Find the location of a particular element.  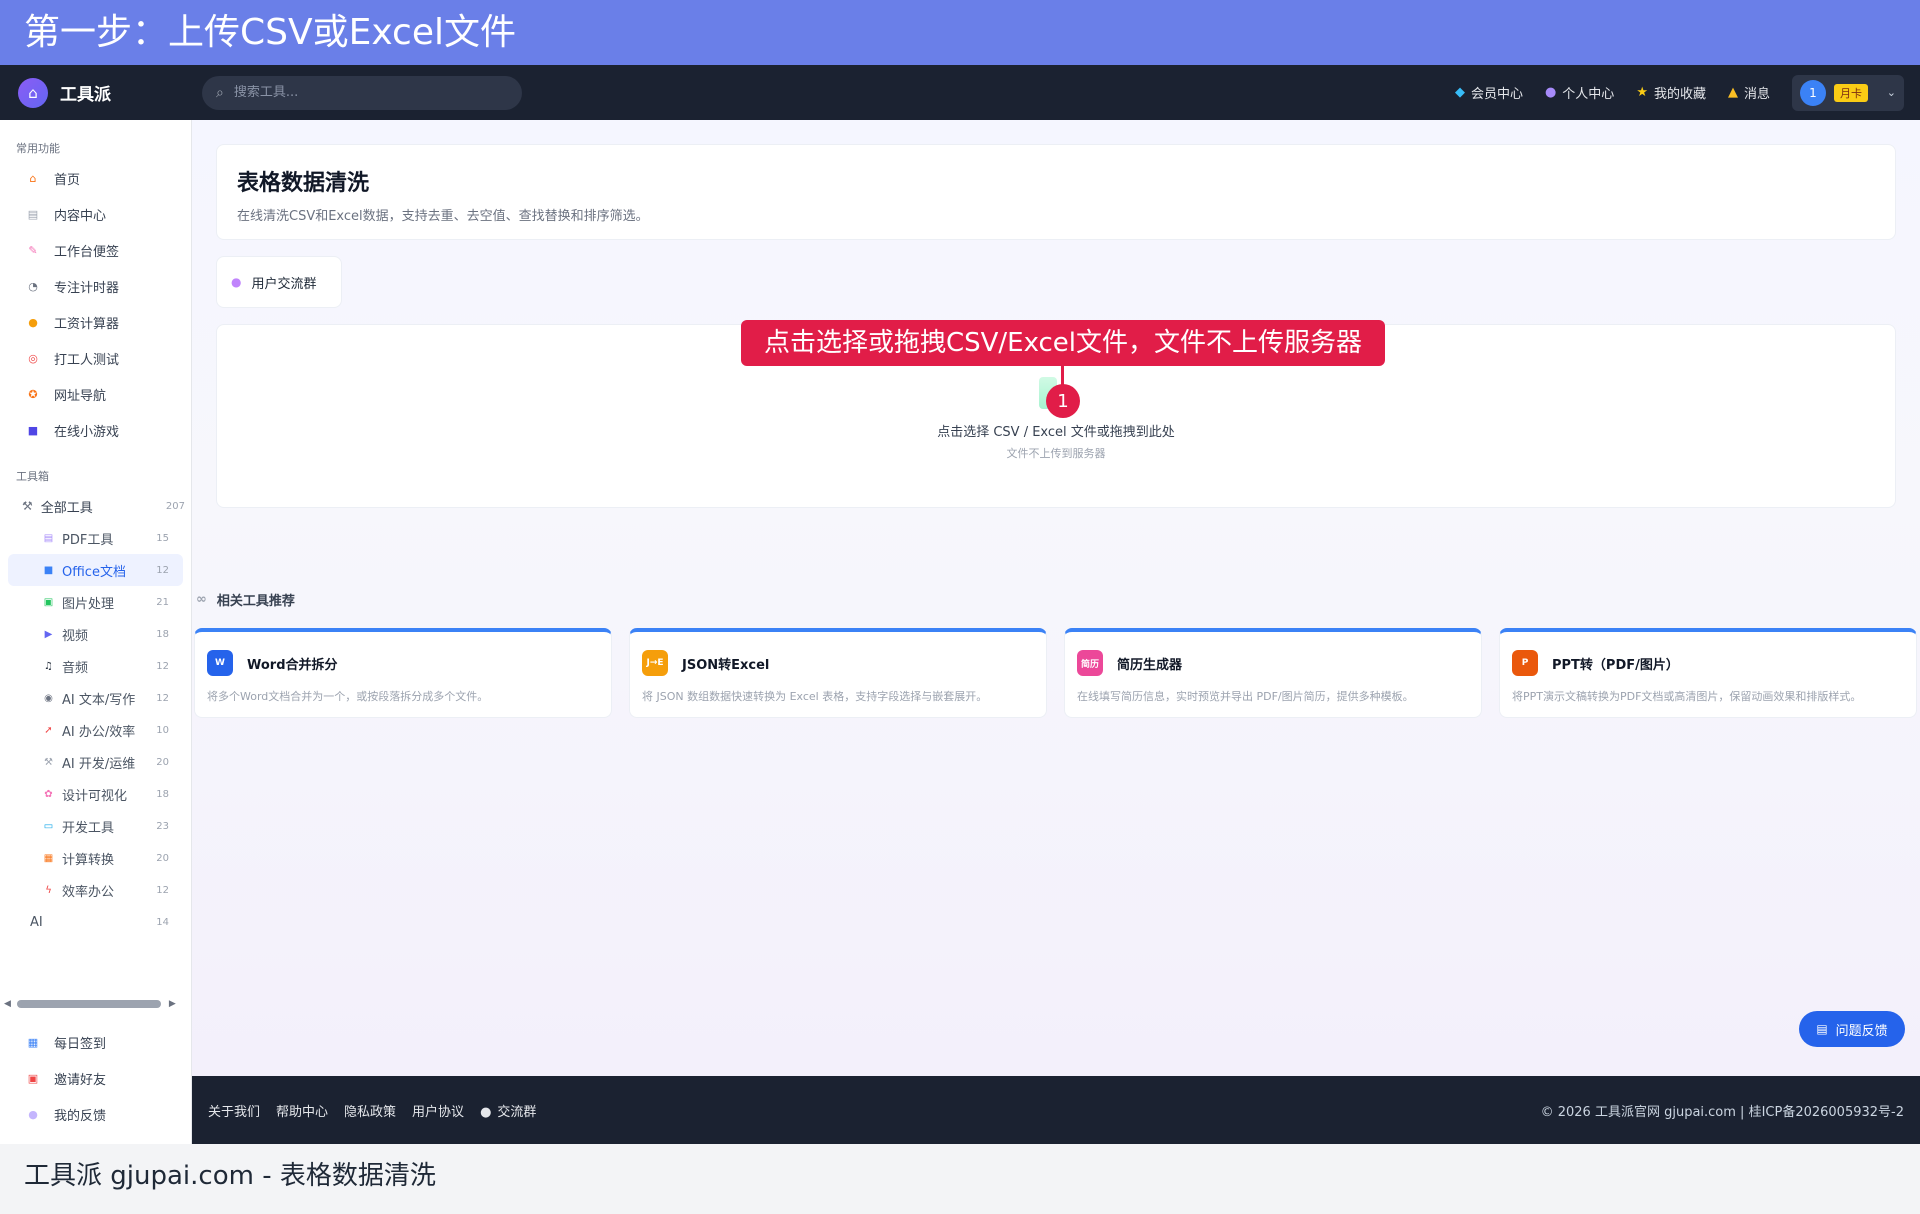

sidebar-tool-item: ϟ 效率办公 12 is located at coordinates (95, 890).